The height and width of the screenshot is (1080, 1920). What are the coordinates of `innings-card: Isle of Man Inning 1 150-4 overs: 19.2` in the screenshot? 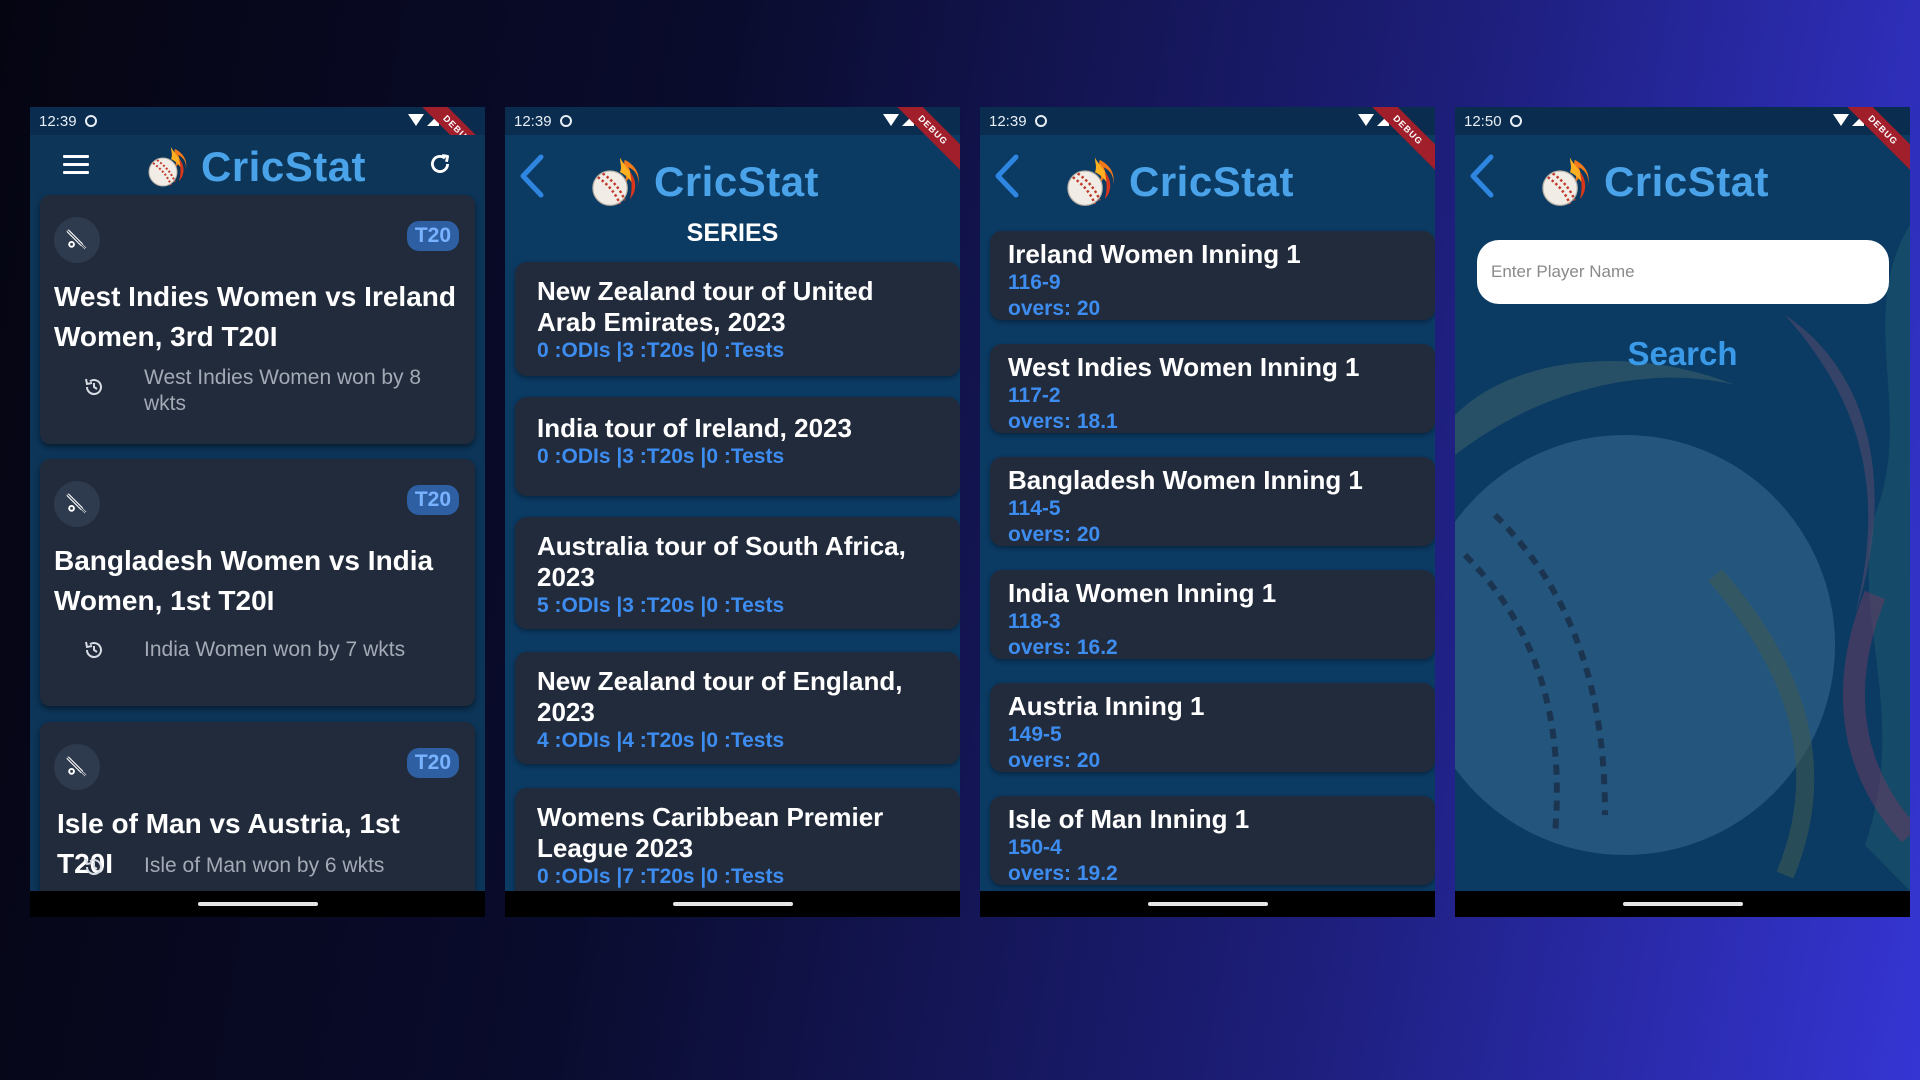 It's located at (1212, 840).